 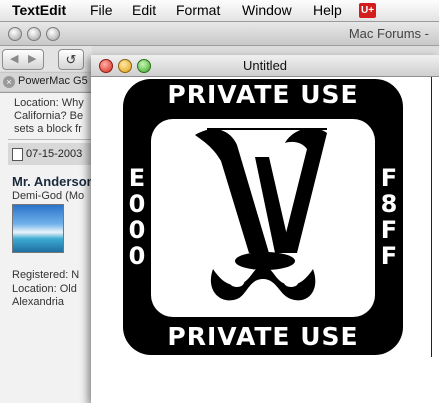 I want to click on back-forward-buttons: ◀ ▶, so click(x=23, y=59).